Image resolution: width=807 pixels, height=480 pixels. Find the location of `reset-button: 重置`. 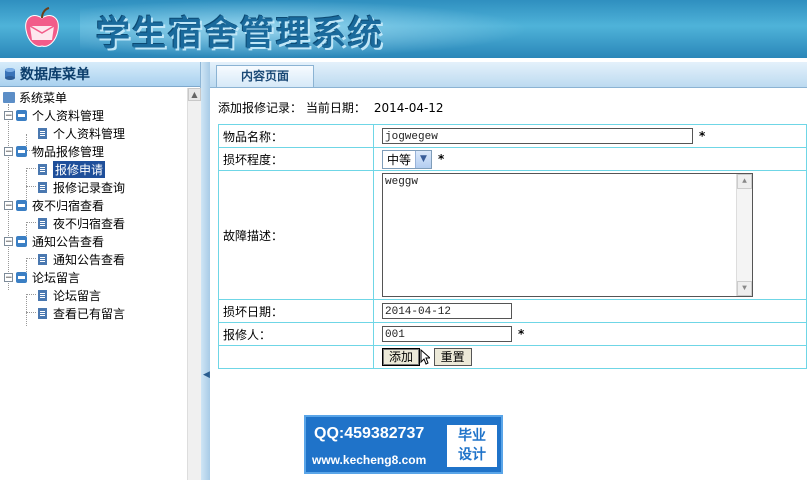

reset-button: 重置 is located at coordinates (452, 357).